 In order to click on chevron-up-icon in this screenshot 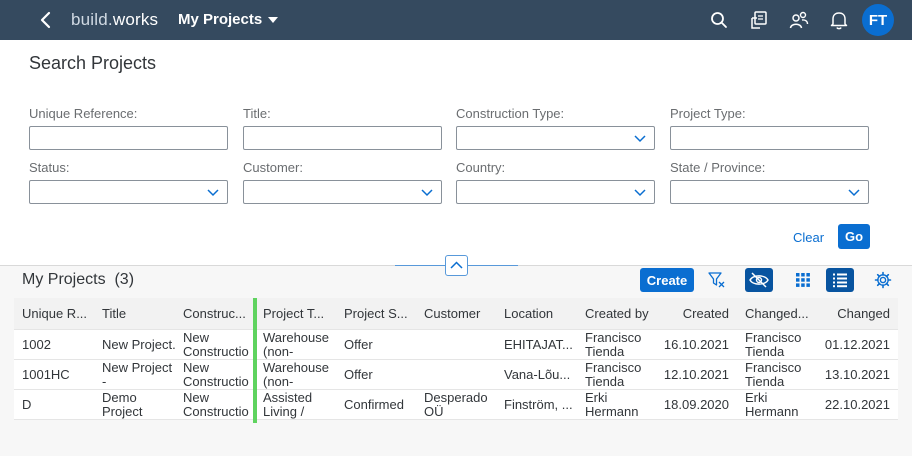, I will do `click(456, 265)`.